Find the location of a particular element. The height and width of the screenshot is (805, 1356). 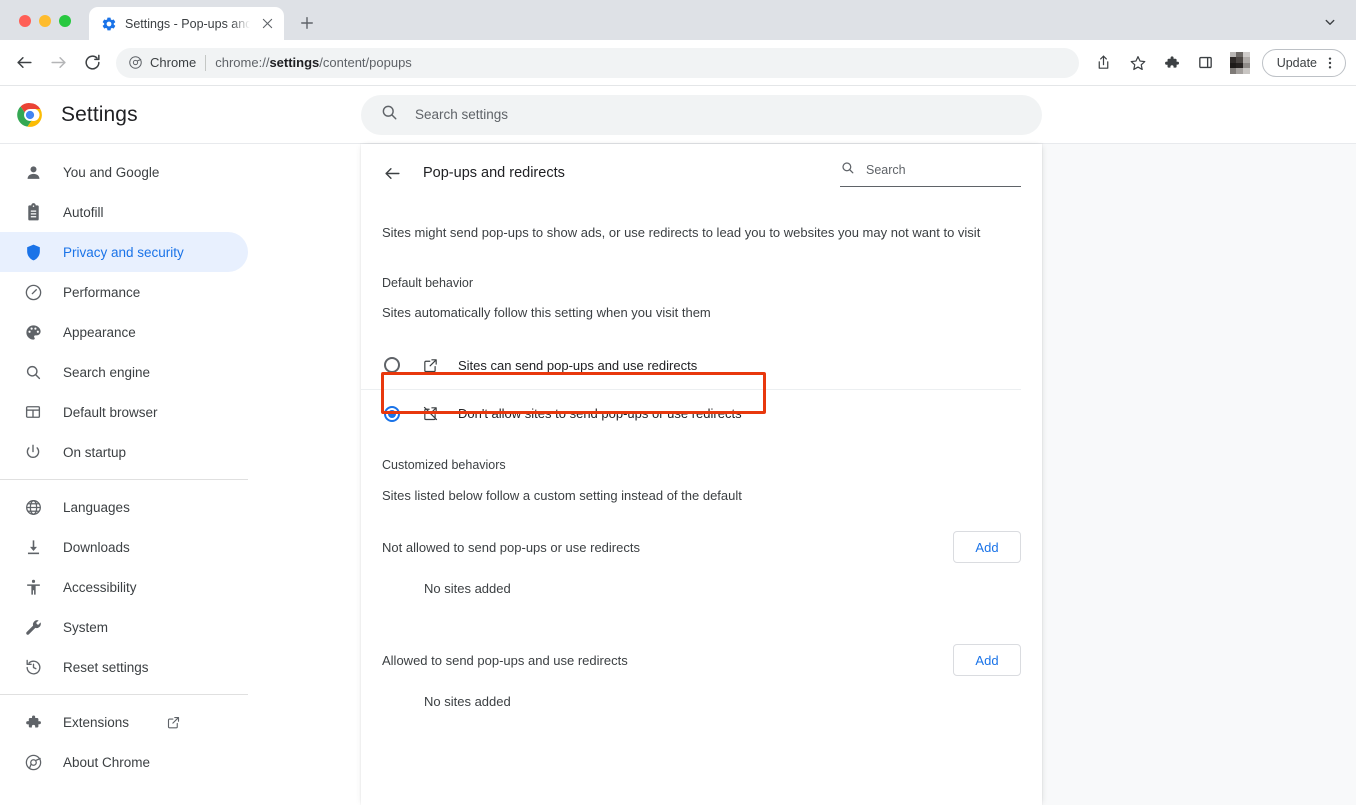

sidebar-item-downloads: Downloads is located at coordinates (124, 547).